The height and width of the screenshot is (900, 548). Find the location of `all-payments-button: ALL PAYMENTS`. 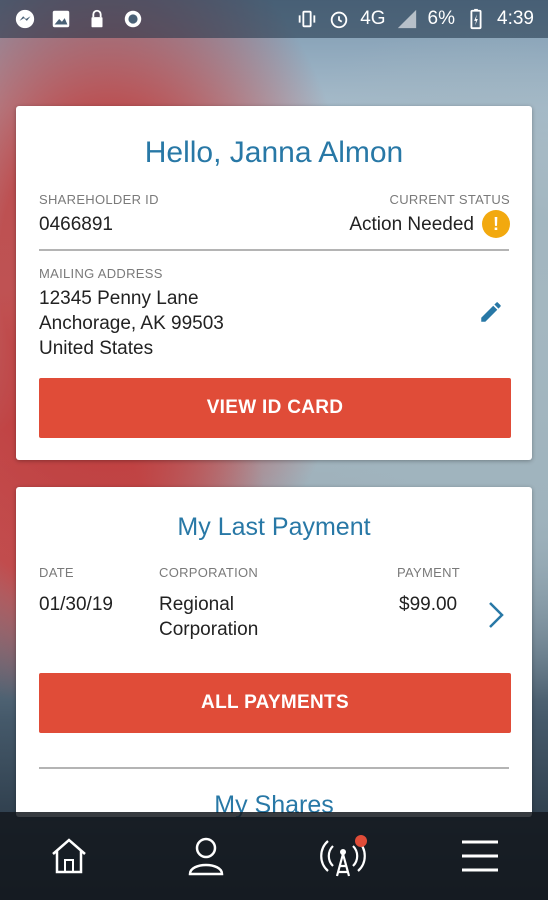

all-payments-button: ALL PAYMENTS is located at coordinates (275, 703).